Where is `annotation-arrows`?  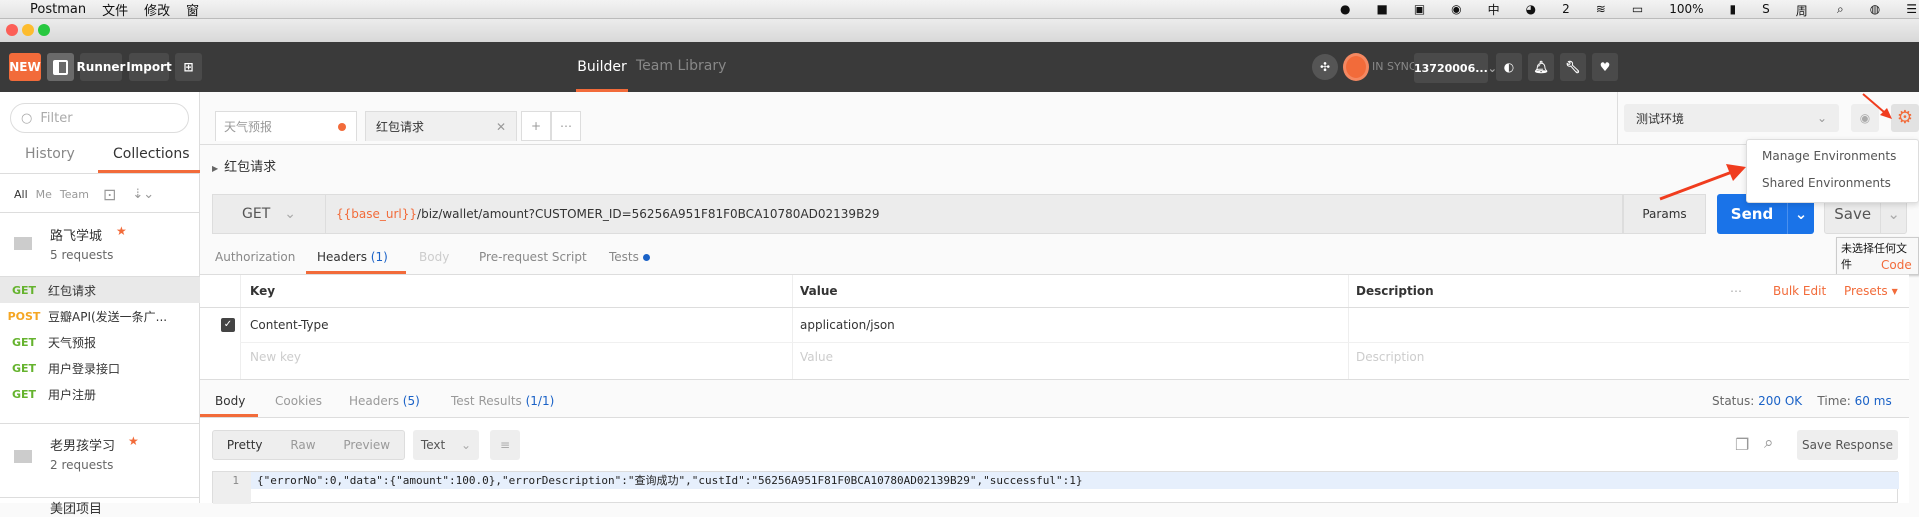
annotation-arrows is located at coordinates (1775, 147).